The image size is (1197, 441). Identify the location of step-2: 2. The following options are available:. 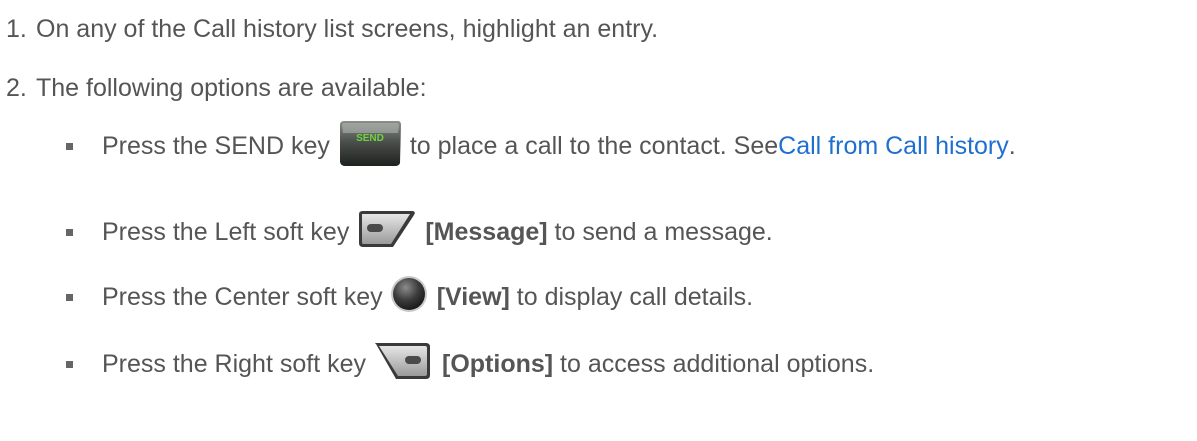
(216, 88).